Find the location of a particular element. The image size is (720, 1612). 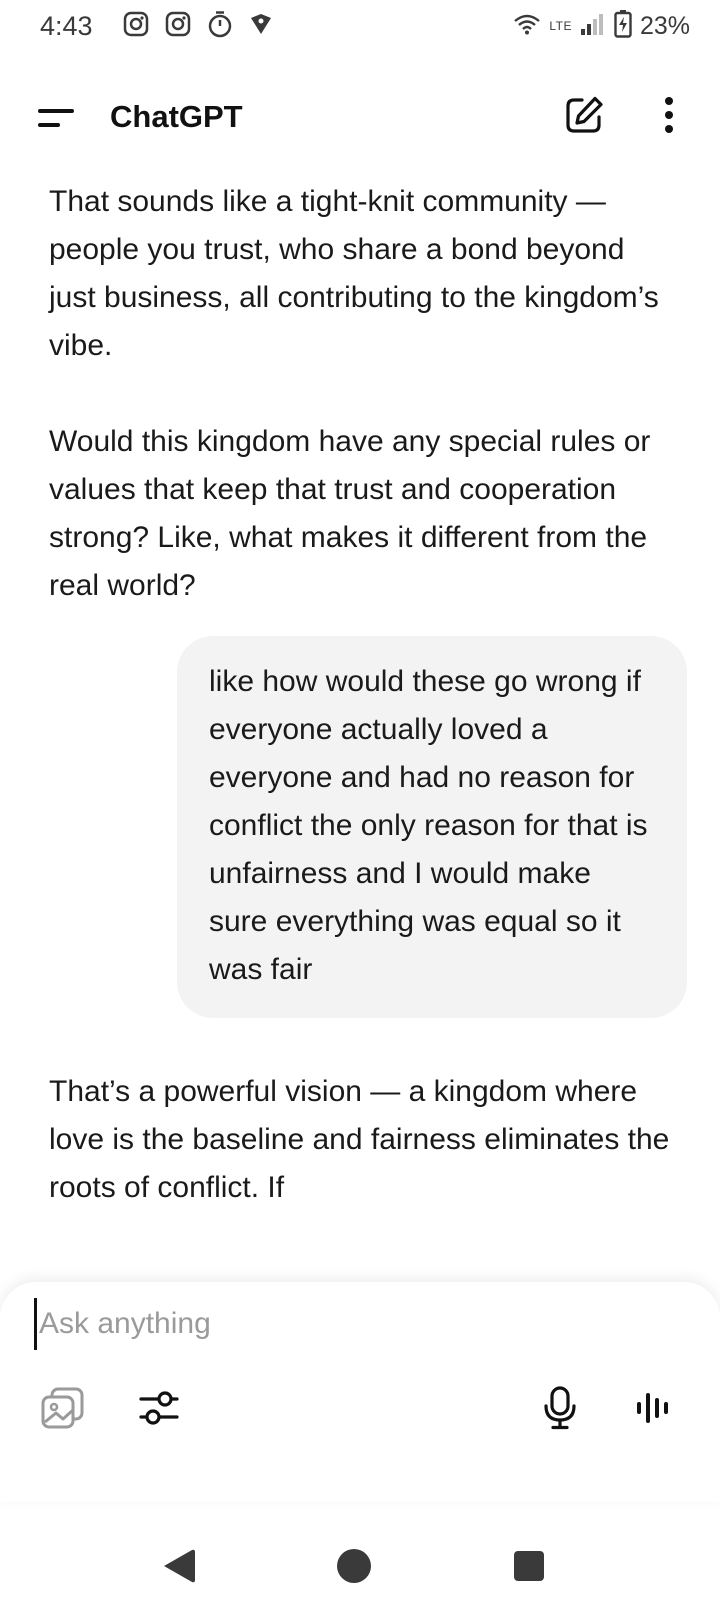

image-icon is located at coordinates (63, 1410).